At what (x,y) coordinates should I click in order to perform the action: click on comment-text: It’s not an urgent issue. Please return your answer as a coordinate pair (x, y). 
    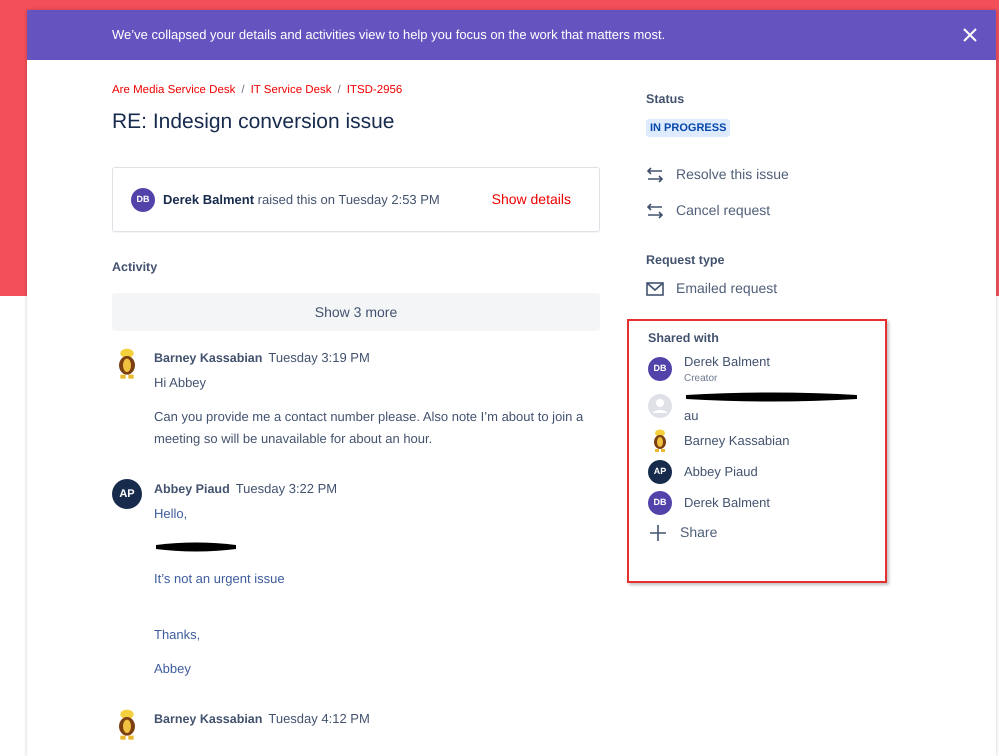
    Looking at the image, I should click on (220, 579).